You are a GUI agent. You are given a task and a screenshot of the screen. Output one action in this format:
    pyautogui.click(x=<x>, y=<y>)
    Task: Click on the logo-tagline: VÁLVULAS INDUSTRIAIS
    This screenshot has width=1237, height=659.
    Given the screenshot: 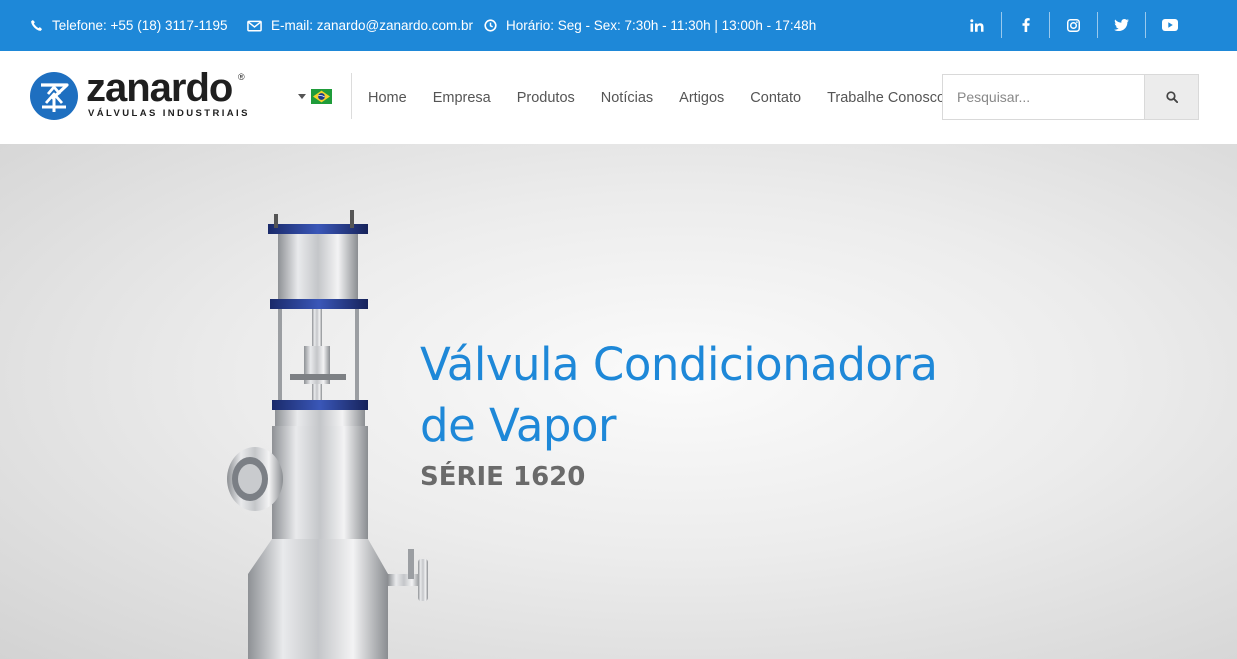 What is the action you would take?
    pyautogui.click(x=169, y=113)
    